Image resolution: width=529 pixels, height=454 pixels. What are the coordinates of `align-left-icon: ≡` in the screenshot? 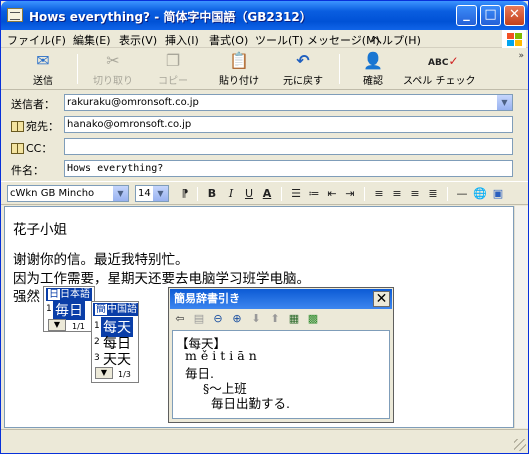 It's located at (379, 194).